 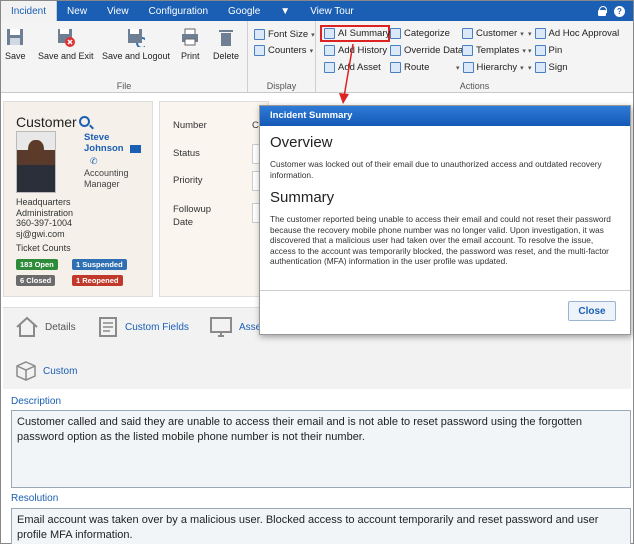 What do you see at coordinates (94, 161) in the screenshot?
I see `phone-icon: ✆` at bounding box center [94, 161].